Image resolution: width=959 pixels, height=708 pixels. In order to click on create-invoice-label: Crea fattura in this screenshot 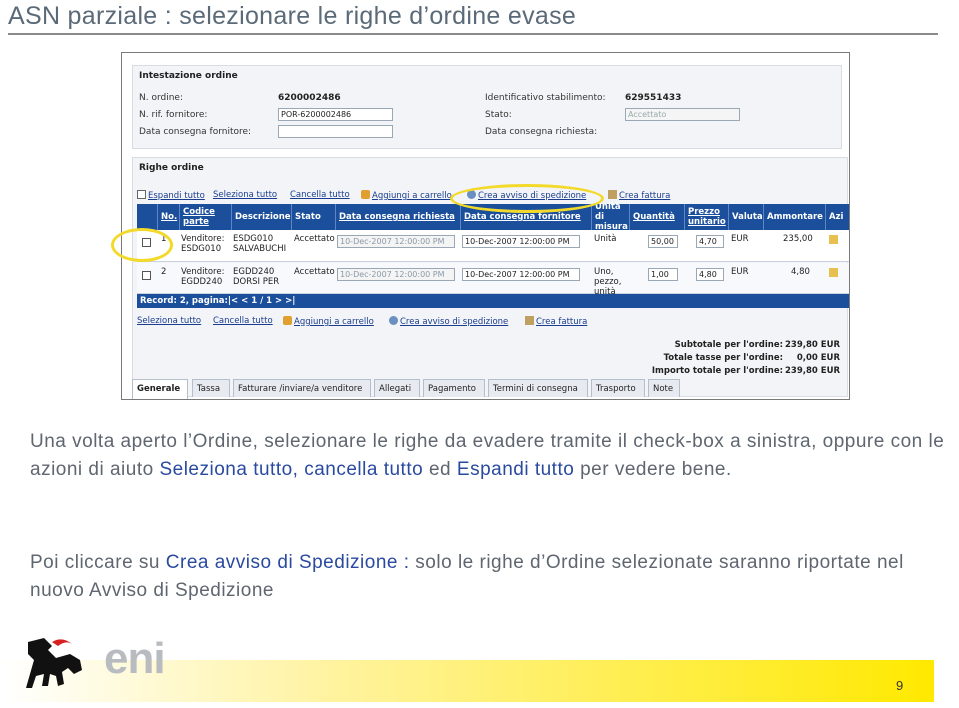, I will do `click(645, 196)`.